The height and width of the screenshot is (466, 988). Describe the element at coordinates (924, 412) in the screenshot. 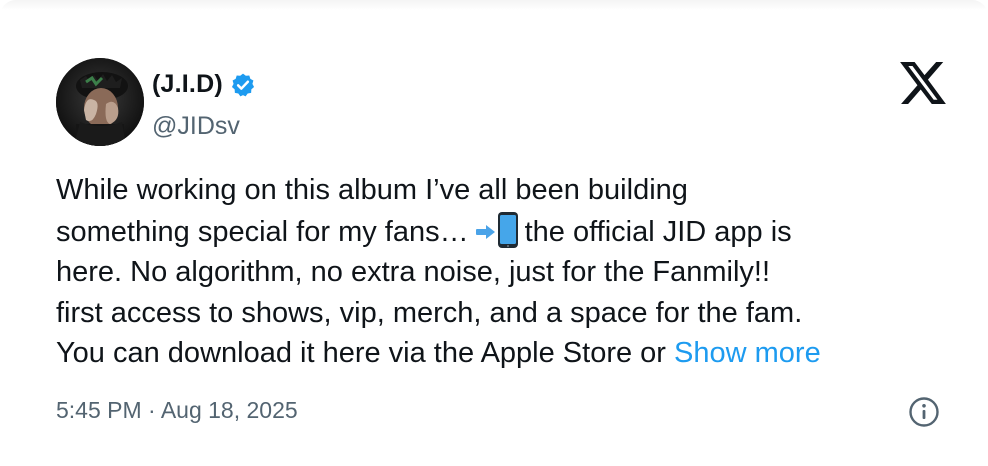

I see `info-icon` at that location.